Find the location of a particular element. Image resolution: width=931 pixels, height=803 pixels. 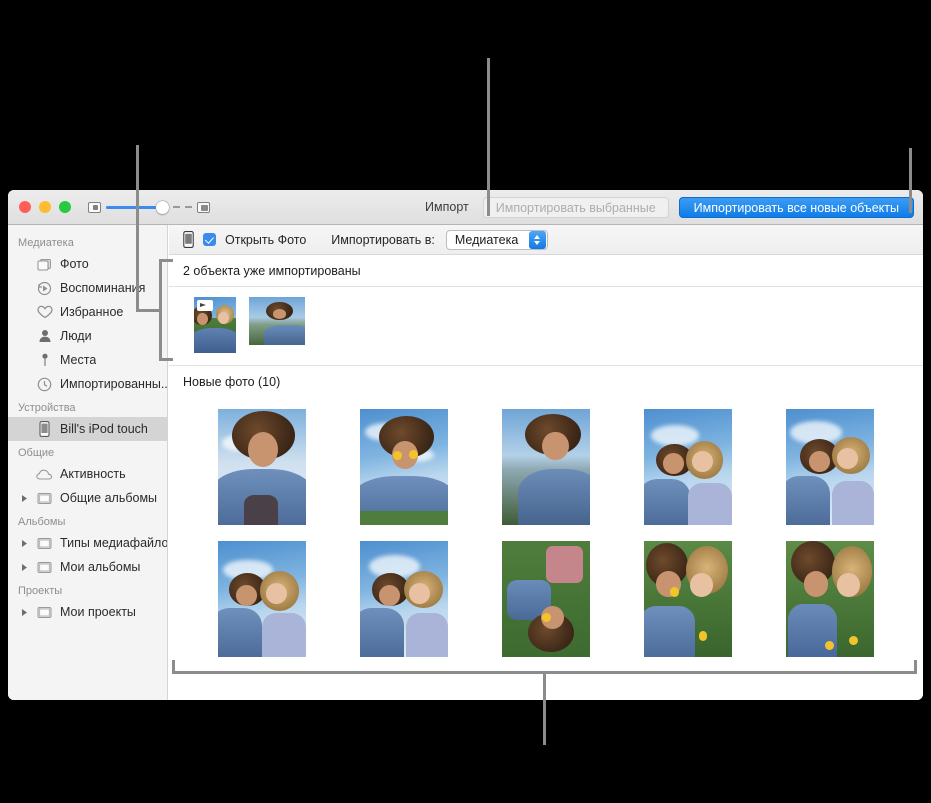

callout-grid-stem is located at coordinates (544, 708).